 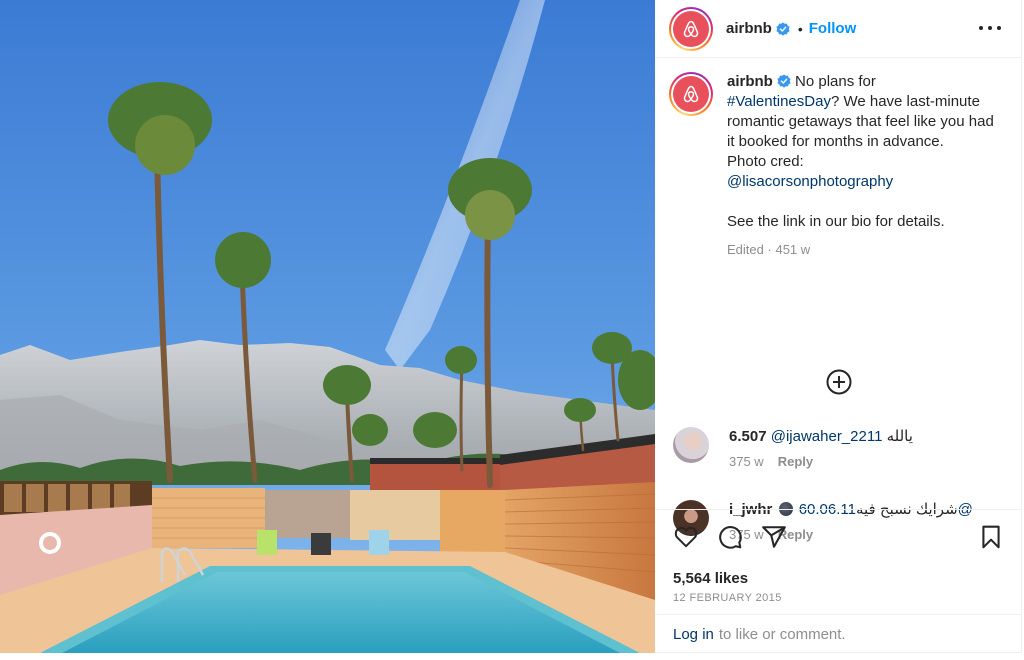 I want to click on photo-cred-label: Photo cred:, so click(x=765, y=161).